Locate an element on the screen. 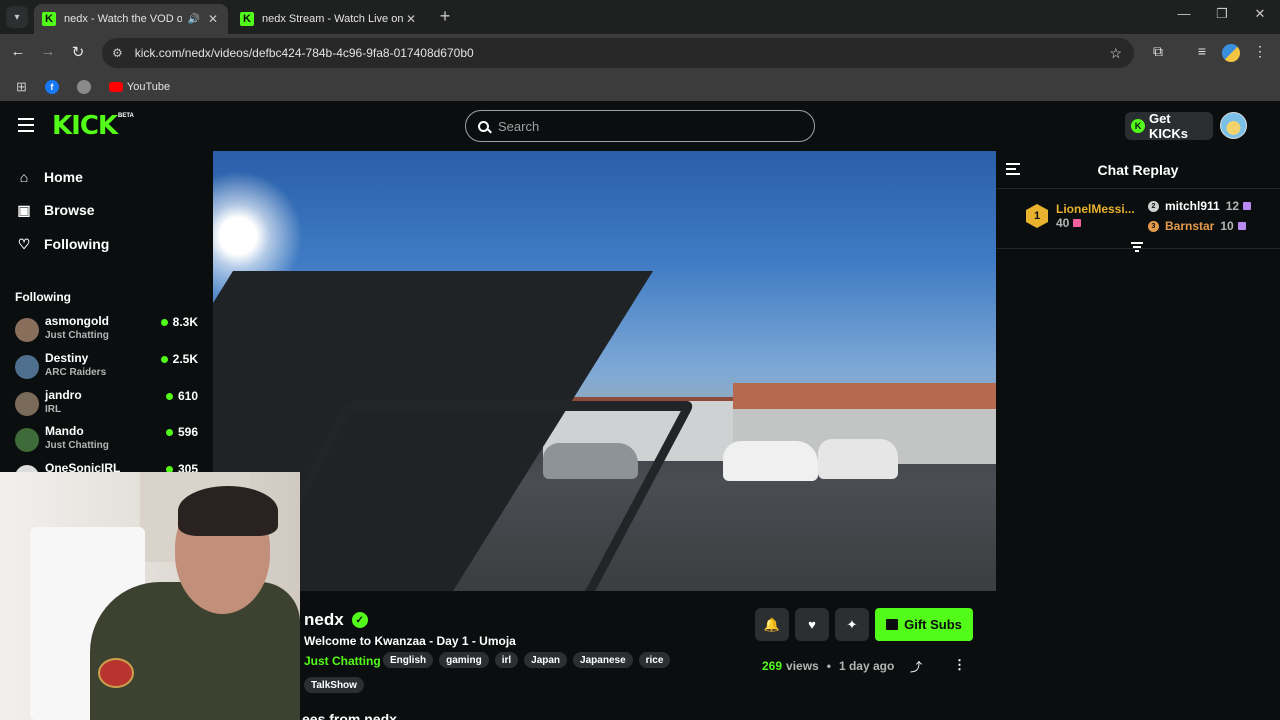 The image size is (1280, 720). nav-following: ♡ Following is located at coordinates (63, 244).